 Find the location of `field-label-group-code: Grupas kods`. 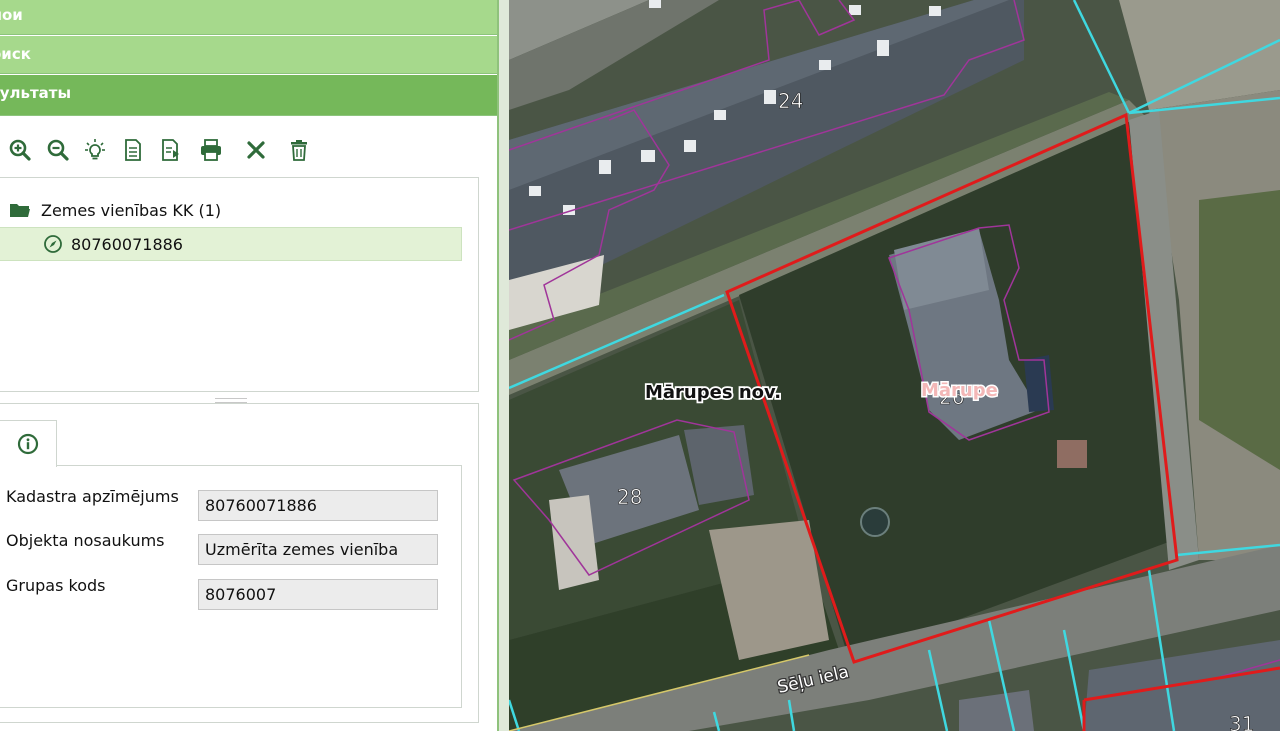

field-label-group-code: Grupas kods is located at coordinates (56, 585).